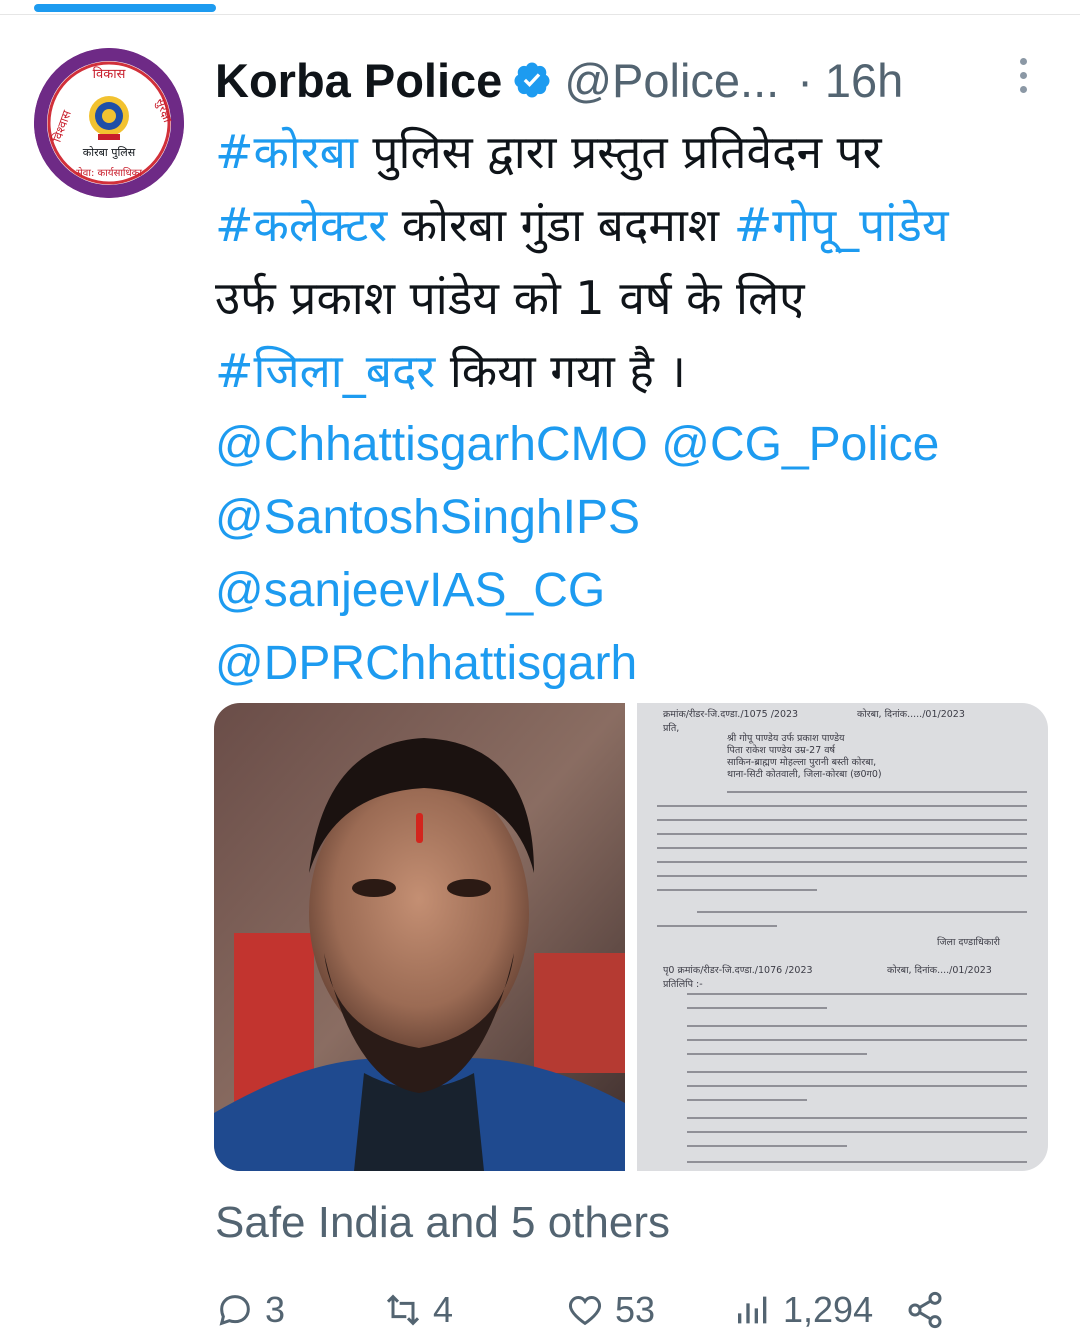 This screenshot has height=1331, width=1080. I want to click on text-line: उर्फ प्रकाश पांडेय को 1 वर्ष के लिए, so click(640, 298).